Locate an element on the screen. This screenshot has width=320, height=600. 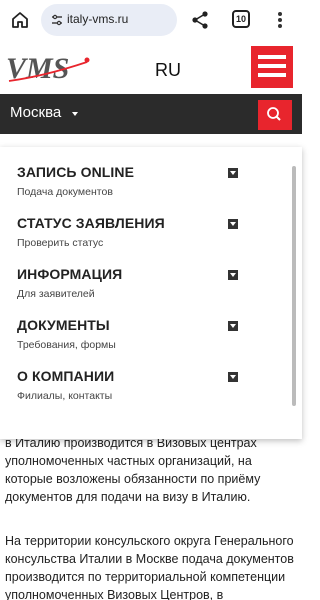
language-selector: RU is located at coordinates (168, 70).